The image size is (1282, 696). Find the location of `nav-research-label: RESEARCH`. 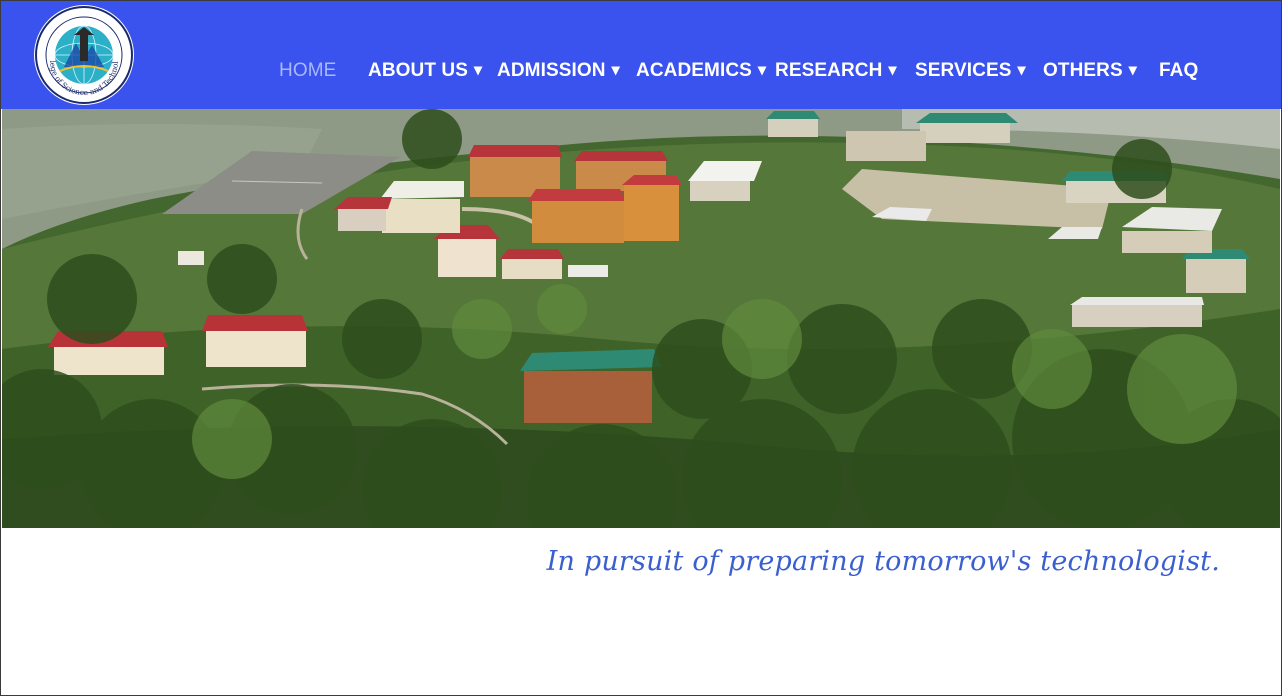

nav-research-label: RESEARCH is located at coordinates (829, 70).